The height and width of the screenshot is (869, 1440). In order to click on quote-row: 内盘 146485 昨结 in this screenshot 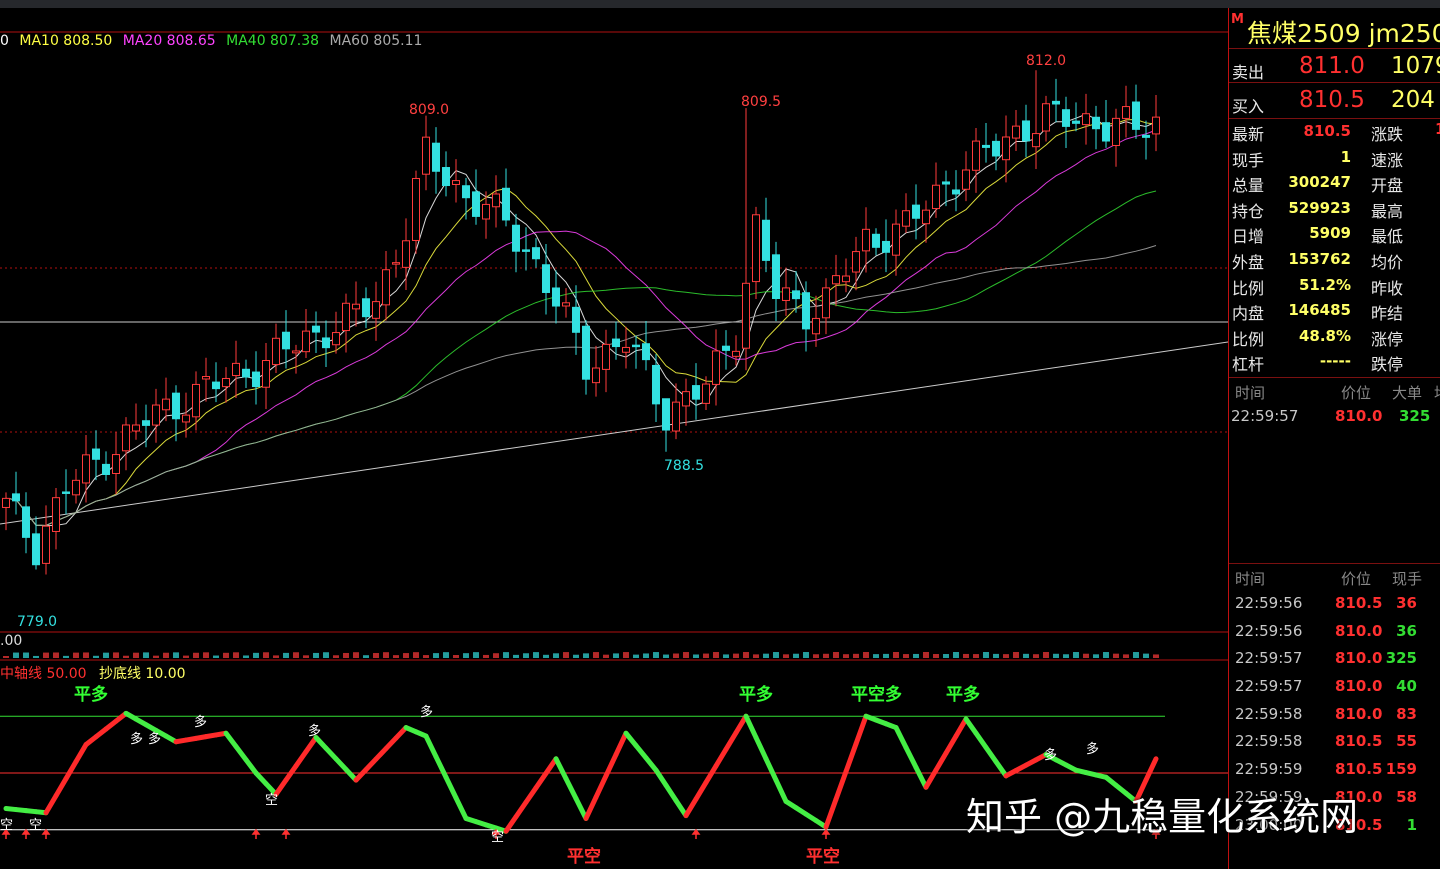, I will do `click(1334, 311)`.